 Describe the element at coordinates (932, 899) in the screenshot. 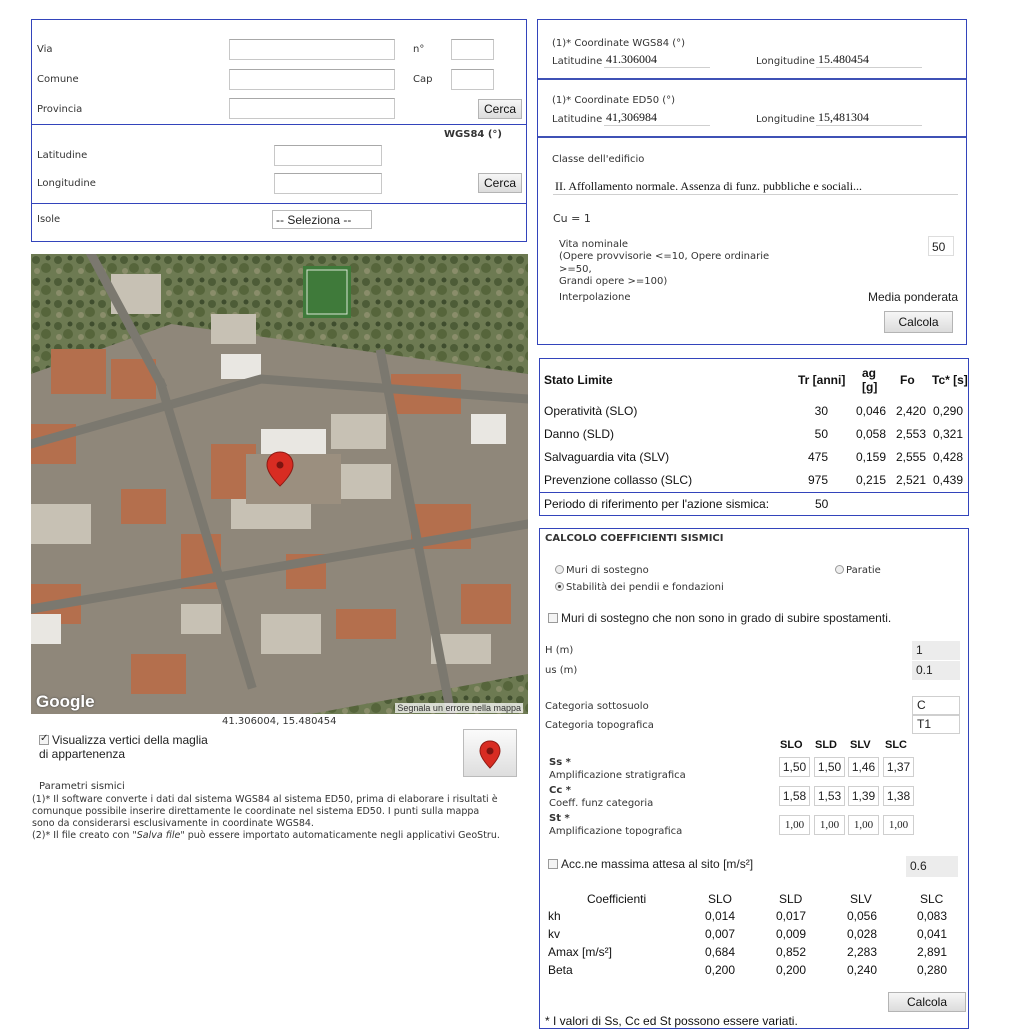

I see `res-header-slc: SLC` at that location.